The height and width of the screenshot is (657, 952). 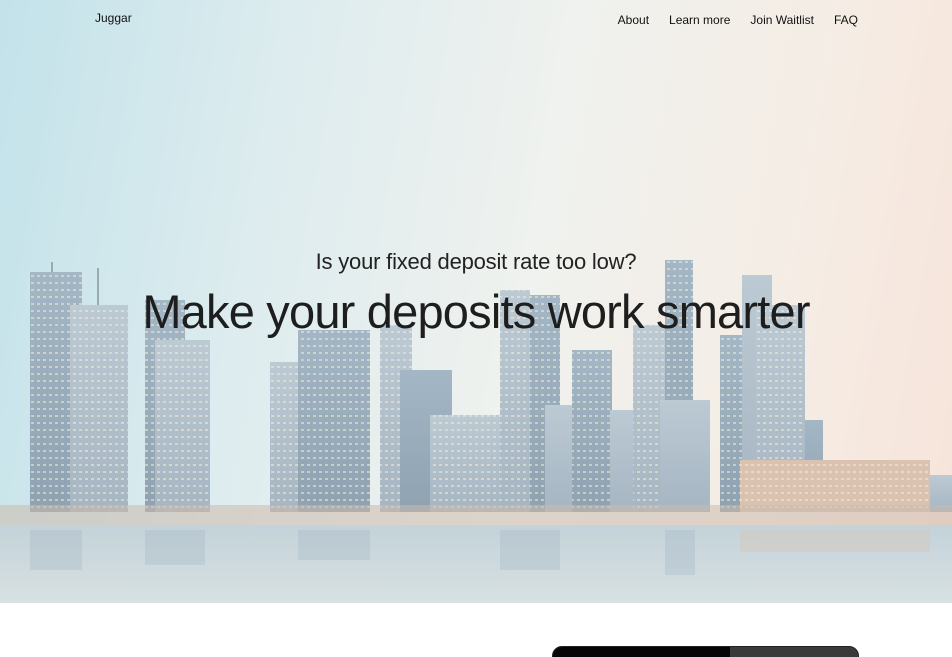 I want to click on nav-item-faq: FAQ, so click(x=846, y=20).